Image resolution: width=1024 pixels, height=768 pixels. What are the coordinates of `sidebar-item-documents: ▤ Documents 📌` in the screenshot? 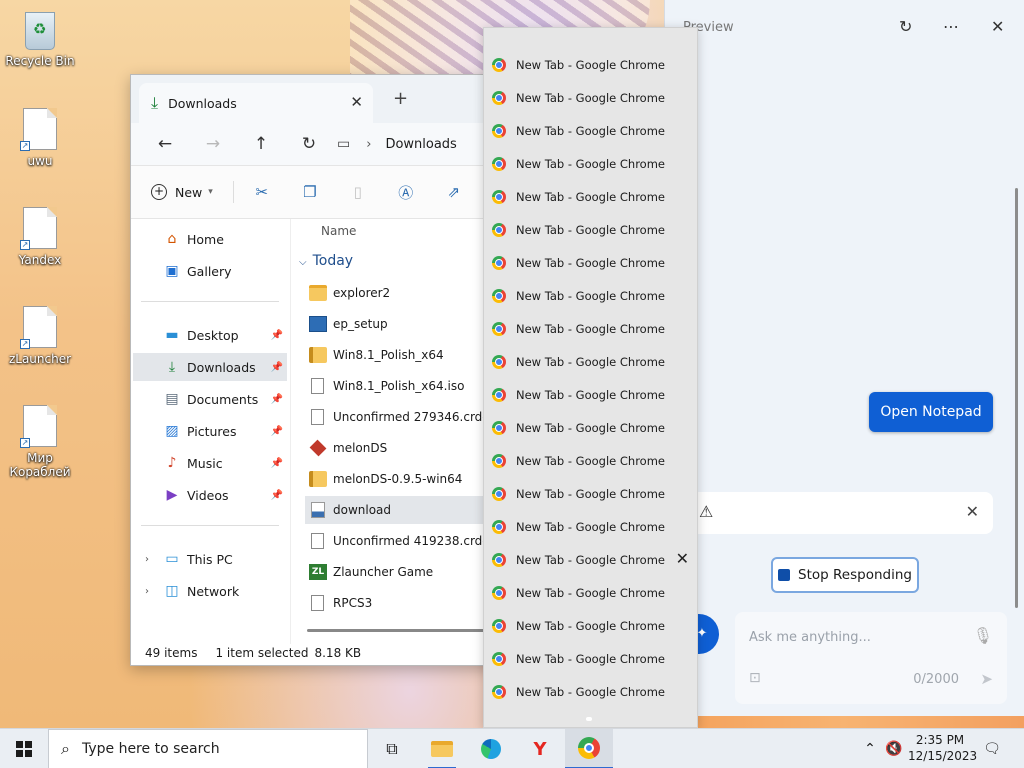 It's located at (210, 399).